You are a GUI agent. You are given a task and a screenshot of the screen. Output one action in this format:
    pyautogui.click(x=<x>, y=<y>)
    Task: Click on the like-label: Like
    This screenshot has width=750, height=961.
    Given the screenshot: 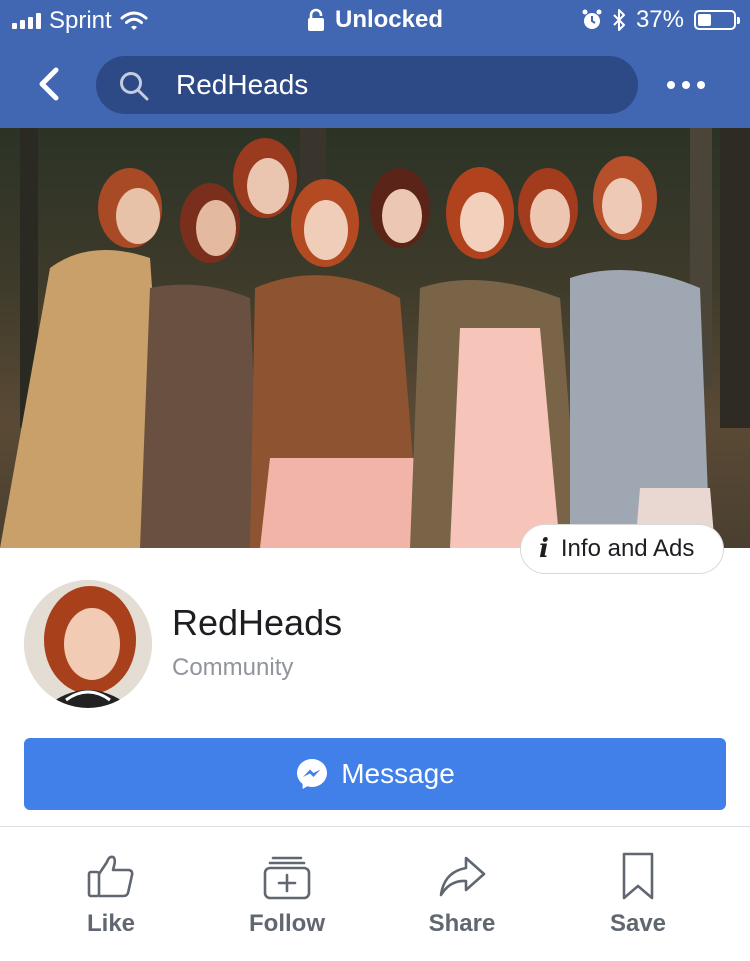 What is the action you would take?
    pyautogui.click(x=111, y=923)
    